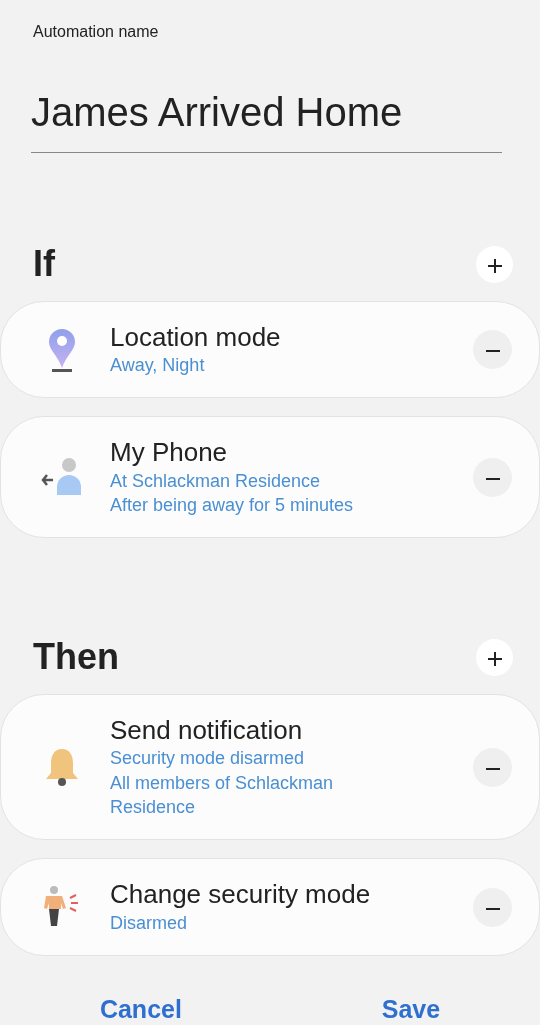  Describe the element at coordinates (158, 366) in the screenshot. I see `item-detail: Away, Night` at that location.